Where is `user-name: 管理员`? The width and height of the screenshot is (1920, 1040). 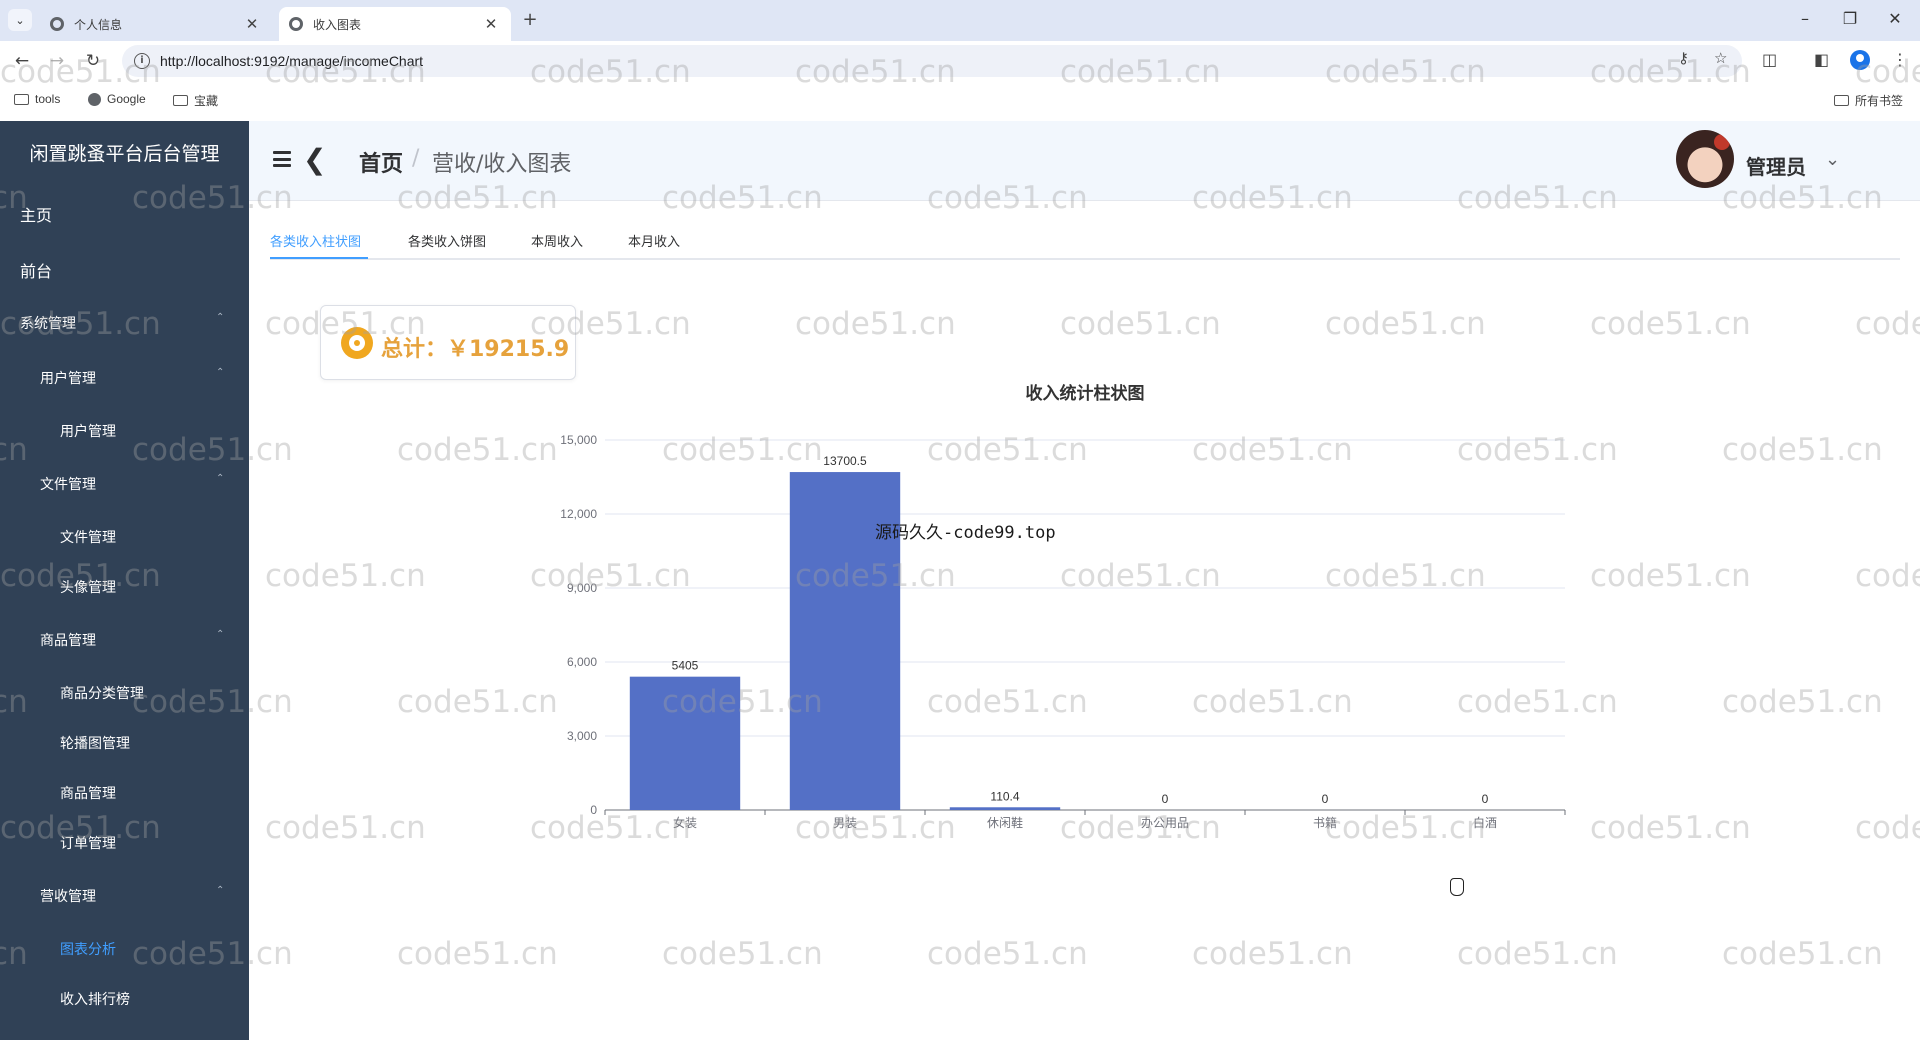
user-name: 管理员 is located at coordinates (1776, 165).